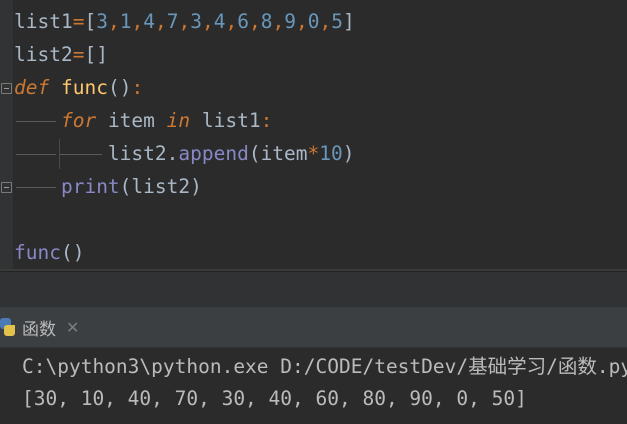  What do you see at coordinates (313, 289) in the screenshot?
I see `panel-splitter` at bounding box center [313, 289].